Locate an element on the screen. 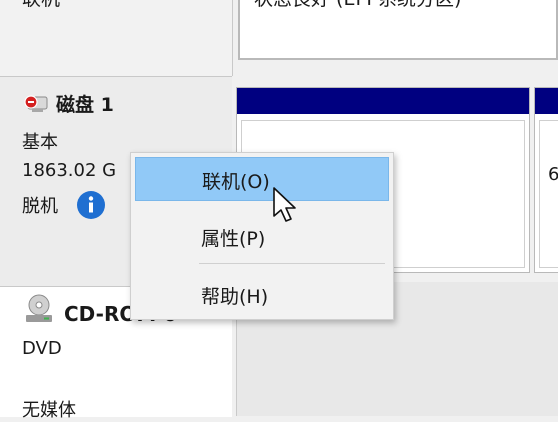 Image resolution: width=558 pixels, height=422 pixels. partition-size-text: 6 is located at coordinates (553, 174).